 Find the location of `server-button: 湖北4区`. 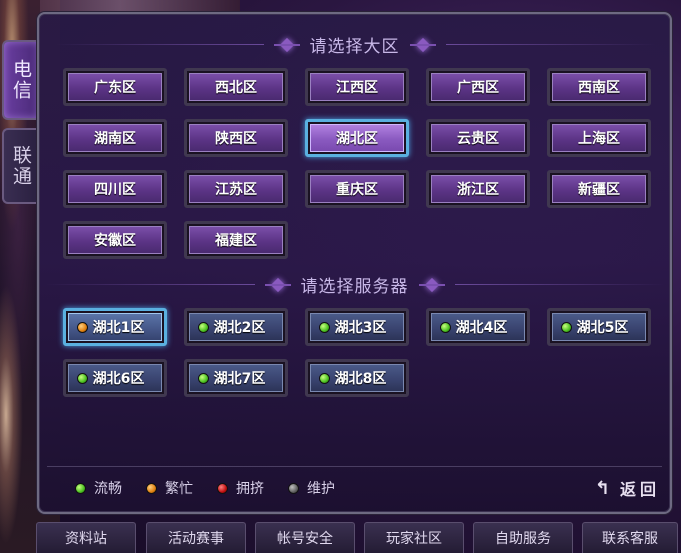

server-button: 湖北4区 is located at coordinates (478, 327).